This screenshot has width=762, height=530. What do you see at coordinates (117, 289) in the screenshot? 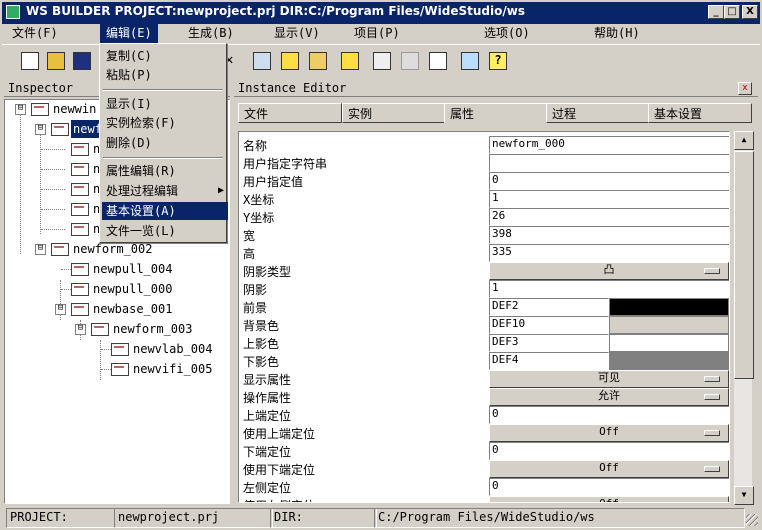
I see `tree-node: newpull_000` at bounding box center [117, 289].